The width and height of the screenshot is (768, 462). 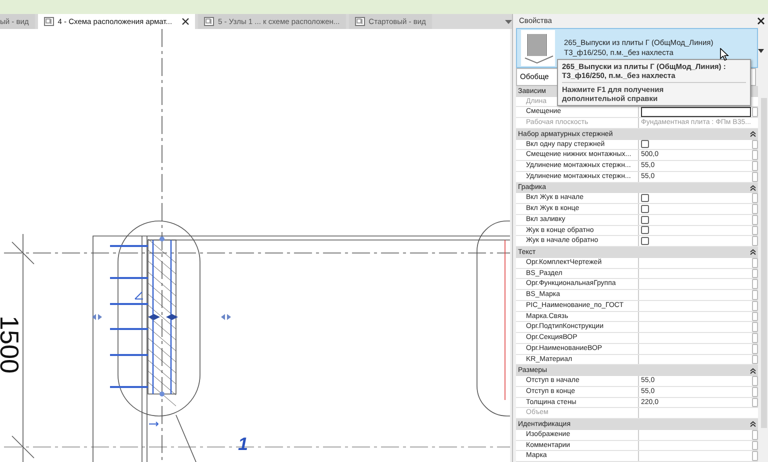 What do you see at coordinates (12, 345) in the screenshot?
I see `dimension-text: 1500` at bounding box center [12, 345].